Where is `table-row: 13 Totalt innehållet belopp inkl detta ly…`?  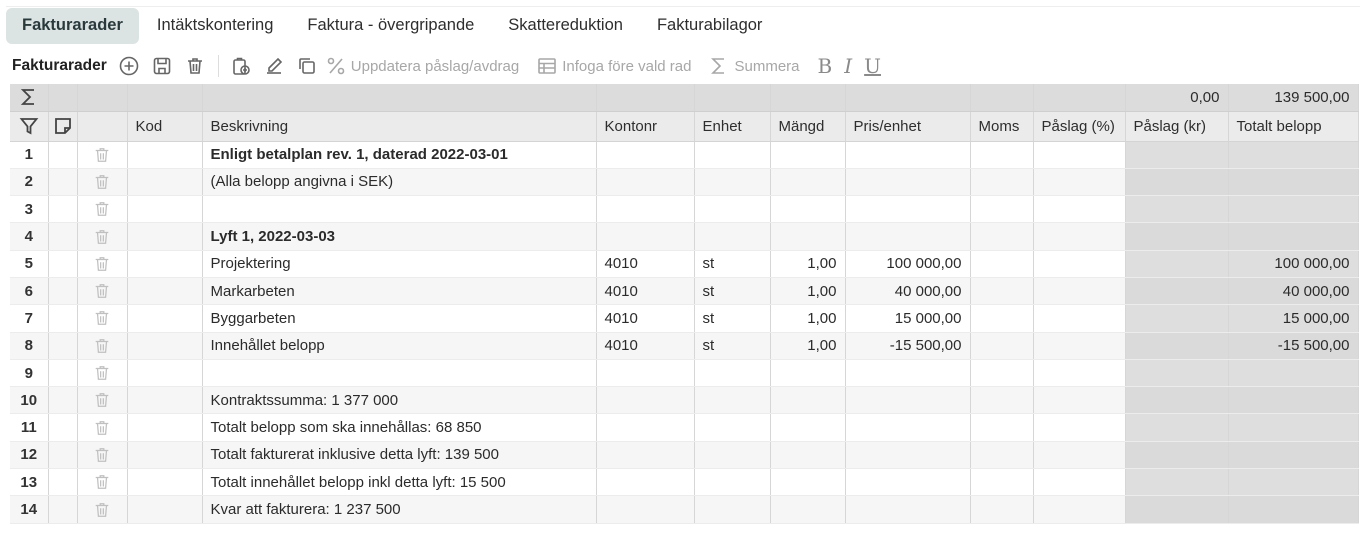 table-row: 13 Totalt innehållet belopp inkl detta ly… is located at coordinates (684, 482).